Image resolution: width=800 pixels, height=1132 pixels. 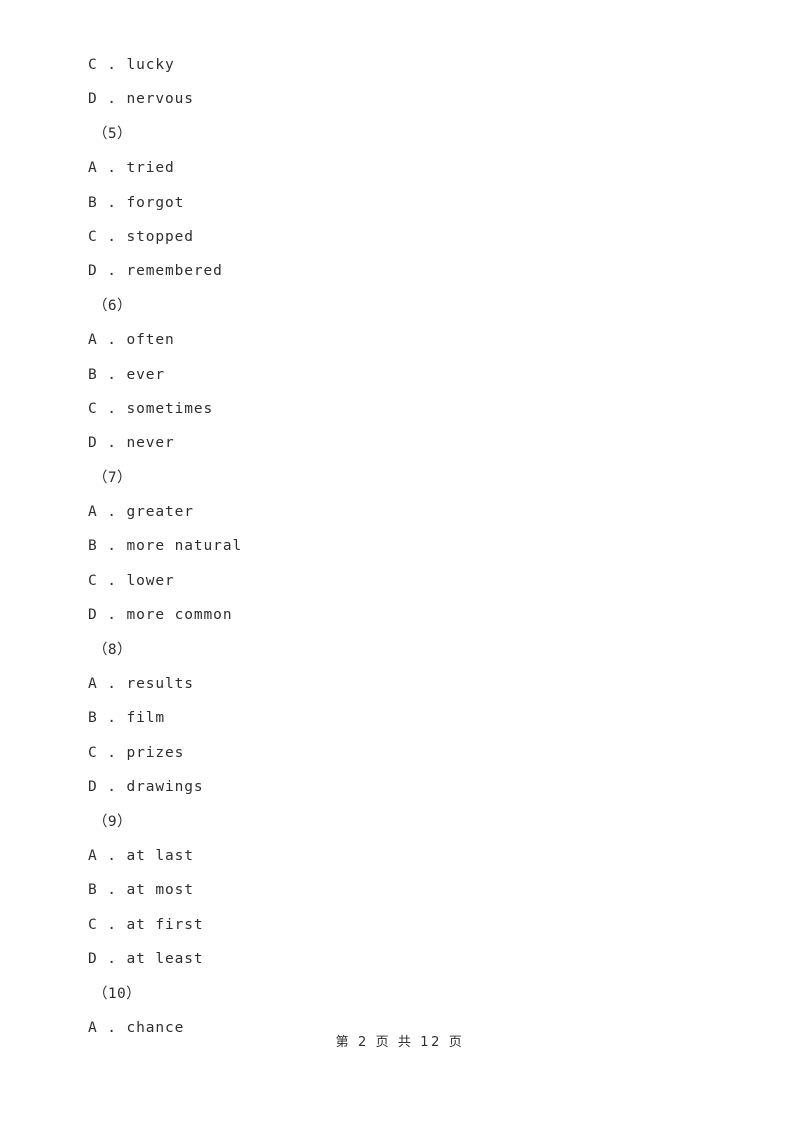 What do you see at coordinates (131, 65) in the screenshot?
I see `answer-option: C . lucky` at bounding box center [131, 65].